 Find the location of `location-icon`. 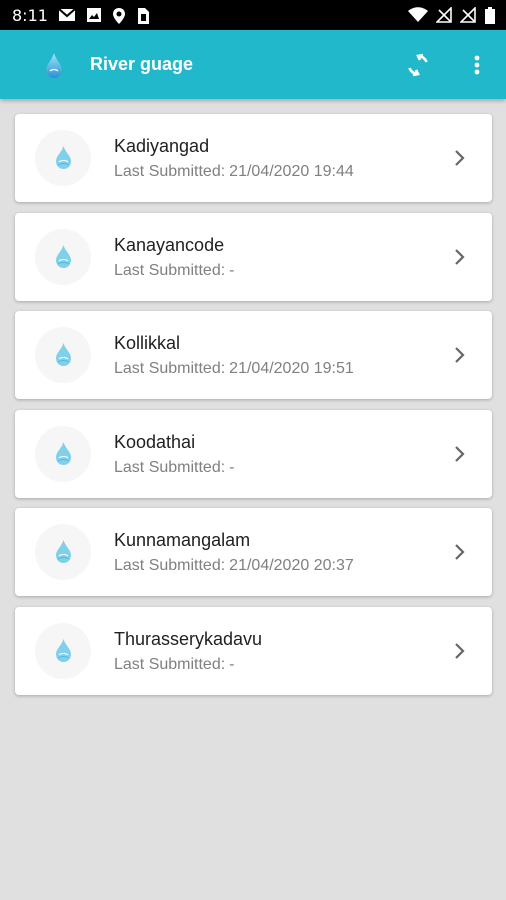

location-icon is located at coordinates (119, 16).